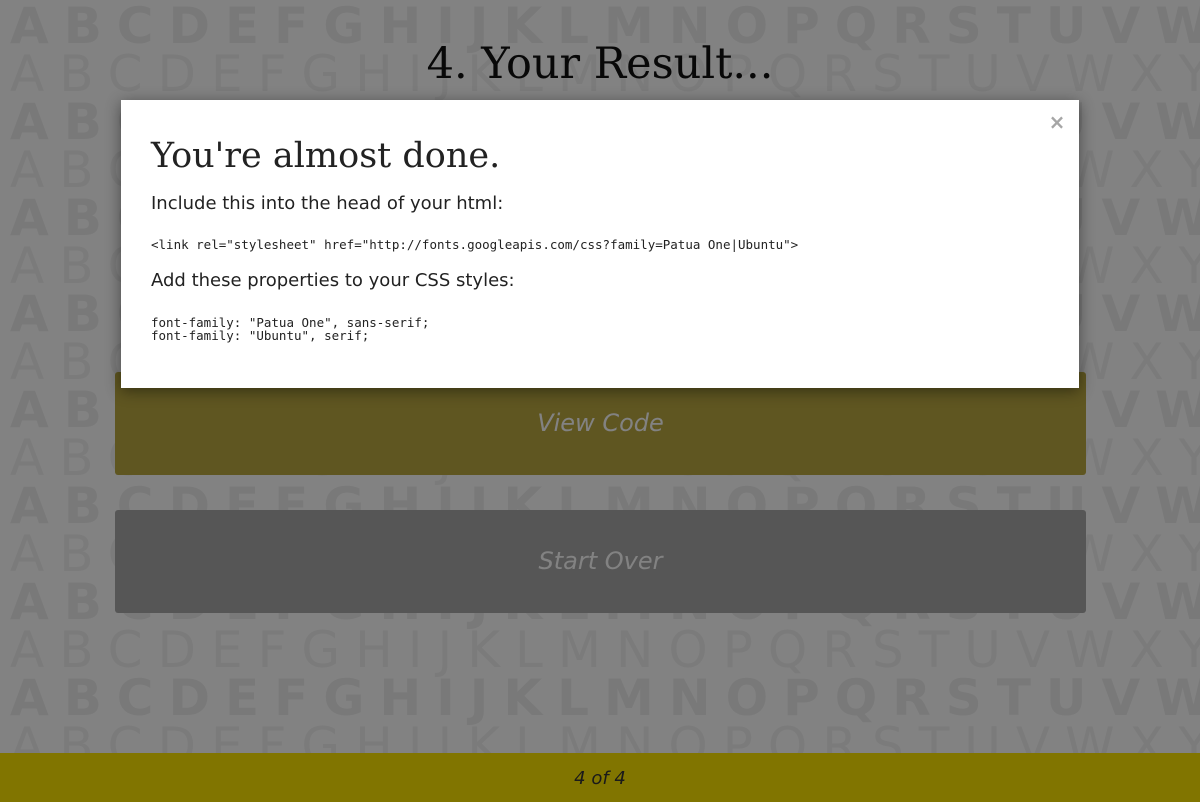  What do you see at coordinates (326, 156) in the screenshot?
I see `modal-heading: You're almost done.` at bounding box center [326, 156].